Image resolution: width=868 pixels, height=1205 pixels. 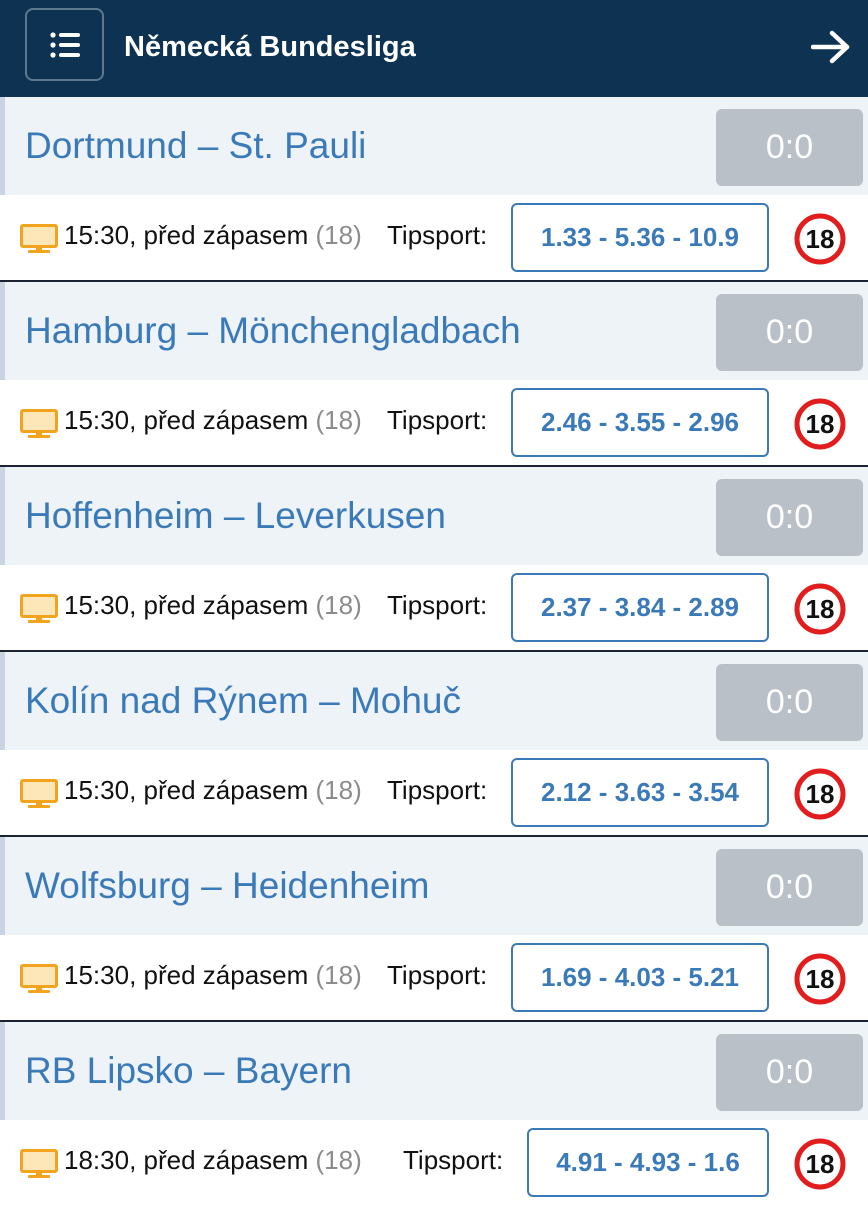 What do you see at coordinates (195, 146) in the screenshot?
I see `match-teams: Dortmund – St. Pauli` at bounding box center [195, 146].